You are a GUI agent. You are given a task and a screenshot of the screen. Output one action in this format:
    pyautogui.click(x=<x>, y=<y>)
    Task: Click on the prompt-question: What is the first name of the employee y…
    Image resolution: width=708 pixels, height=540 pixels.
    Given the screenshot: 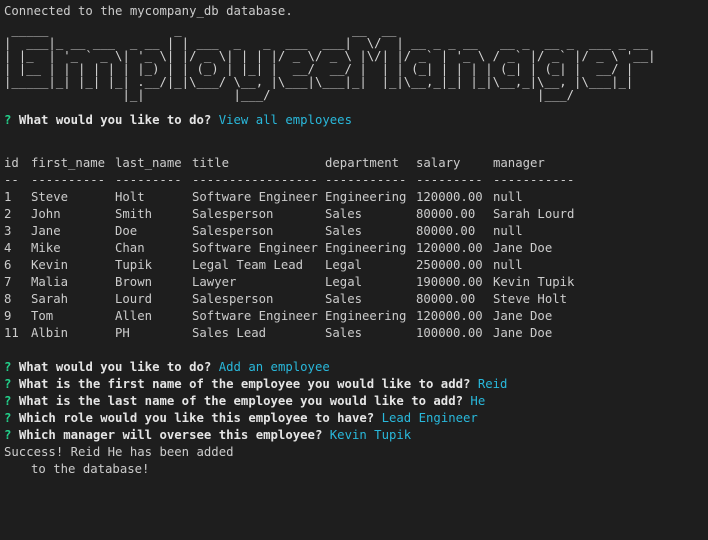 What is the action you would take?
    pyautogui.click(x=244, y=384)
    